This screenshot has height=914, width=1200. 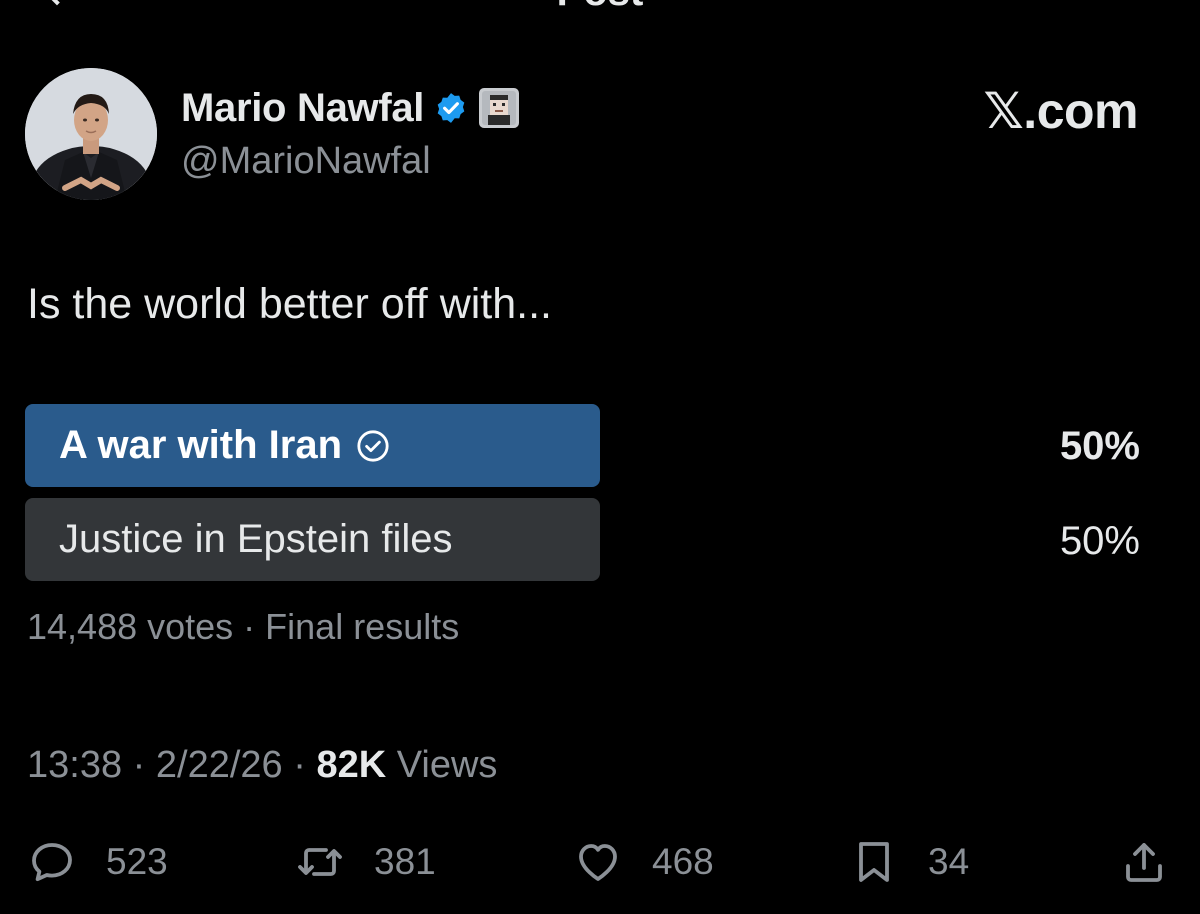 What do you see at coordinates (373, 445) in the screenshot?
I see `check-circle-icon` at bounding box center [373, 445].